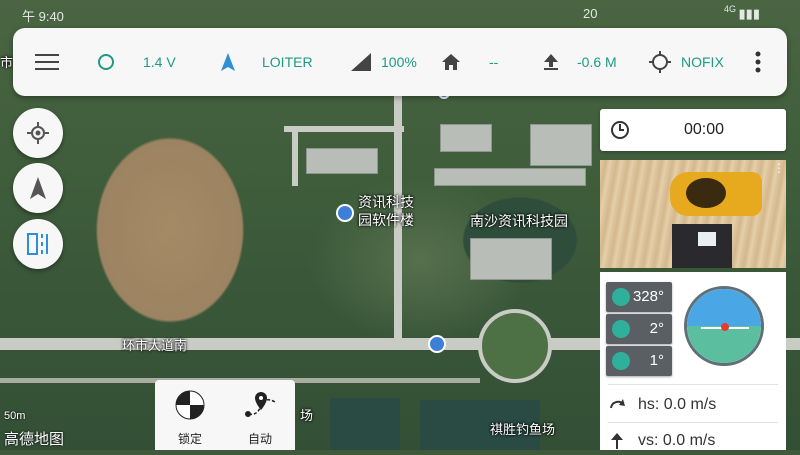 The width and height of the screenshot is (800, 455). I want to click on lock-target-icon, so click(190, 405).